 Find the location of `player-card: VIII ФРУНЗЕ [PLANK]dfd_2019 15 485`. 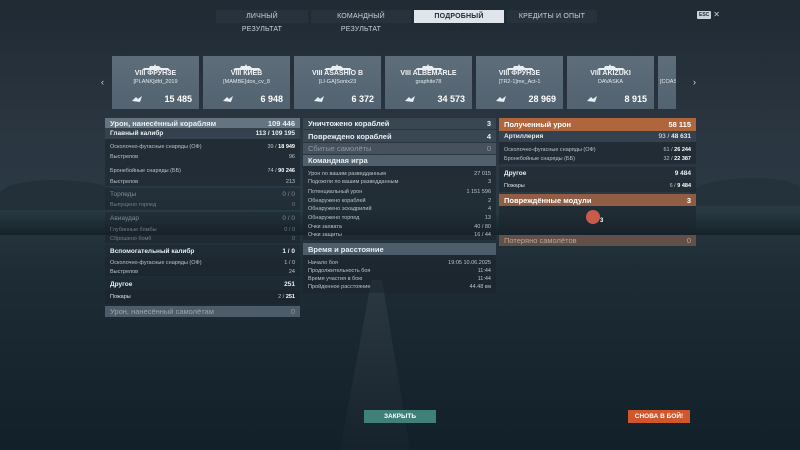

player-card: VIII ФРУНЗЕ [PLANK]dfd_2019 15 485 is located at coordinates (155, 82).